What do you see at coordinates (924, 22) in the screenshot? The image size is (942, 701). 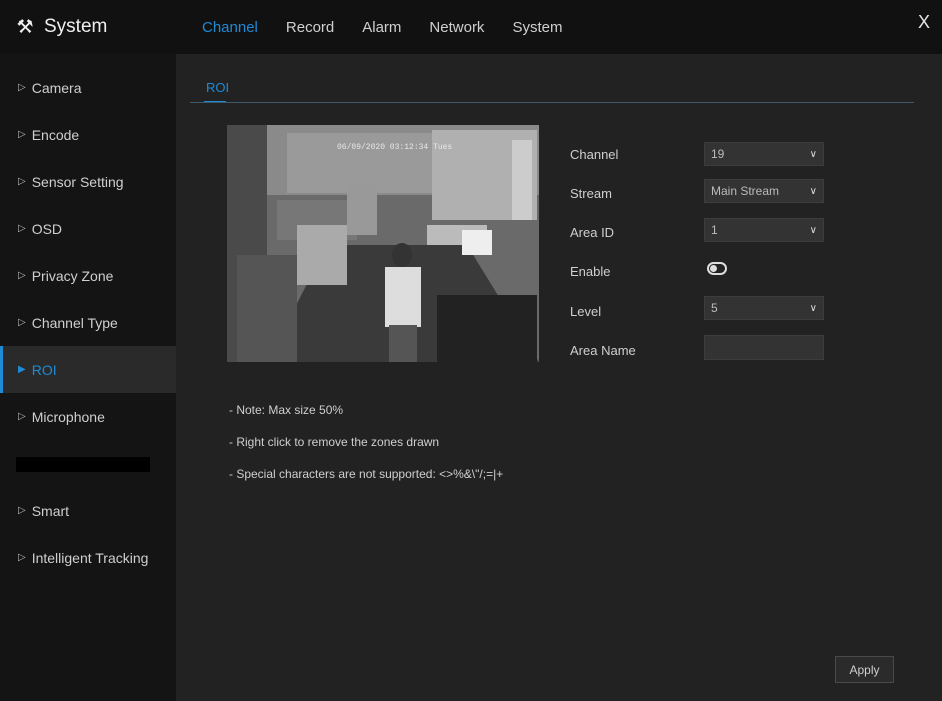 I see `close-icon: X` at bounding box center [924, 22].